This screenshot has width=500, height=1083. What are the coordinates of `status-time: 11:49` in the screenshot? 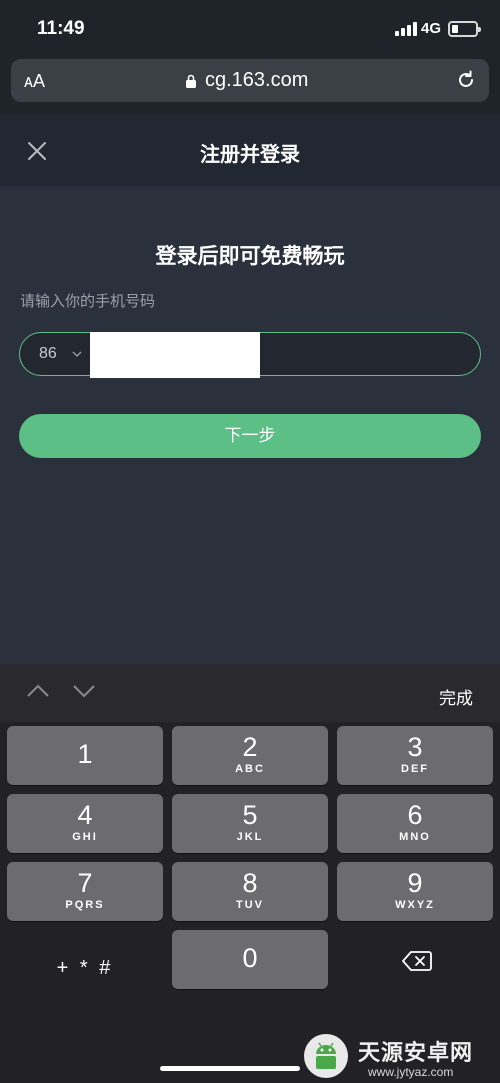 It's located at (61, 28).